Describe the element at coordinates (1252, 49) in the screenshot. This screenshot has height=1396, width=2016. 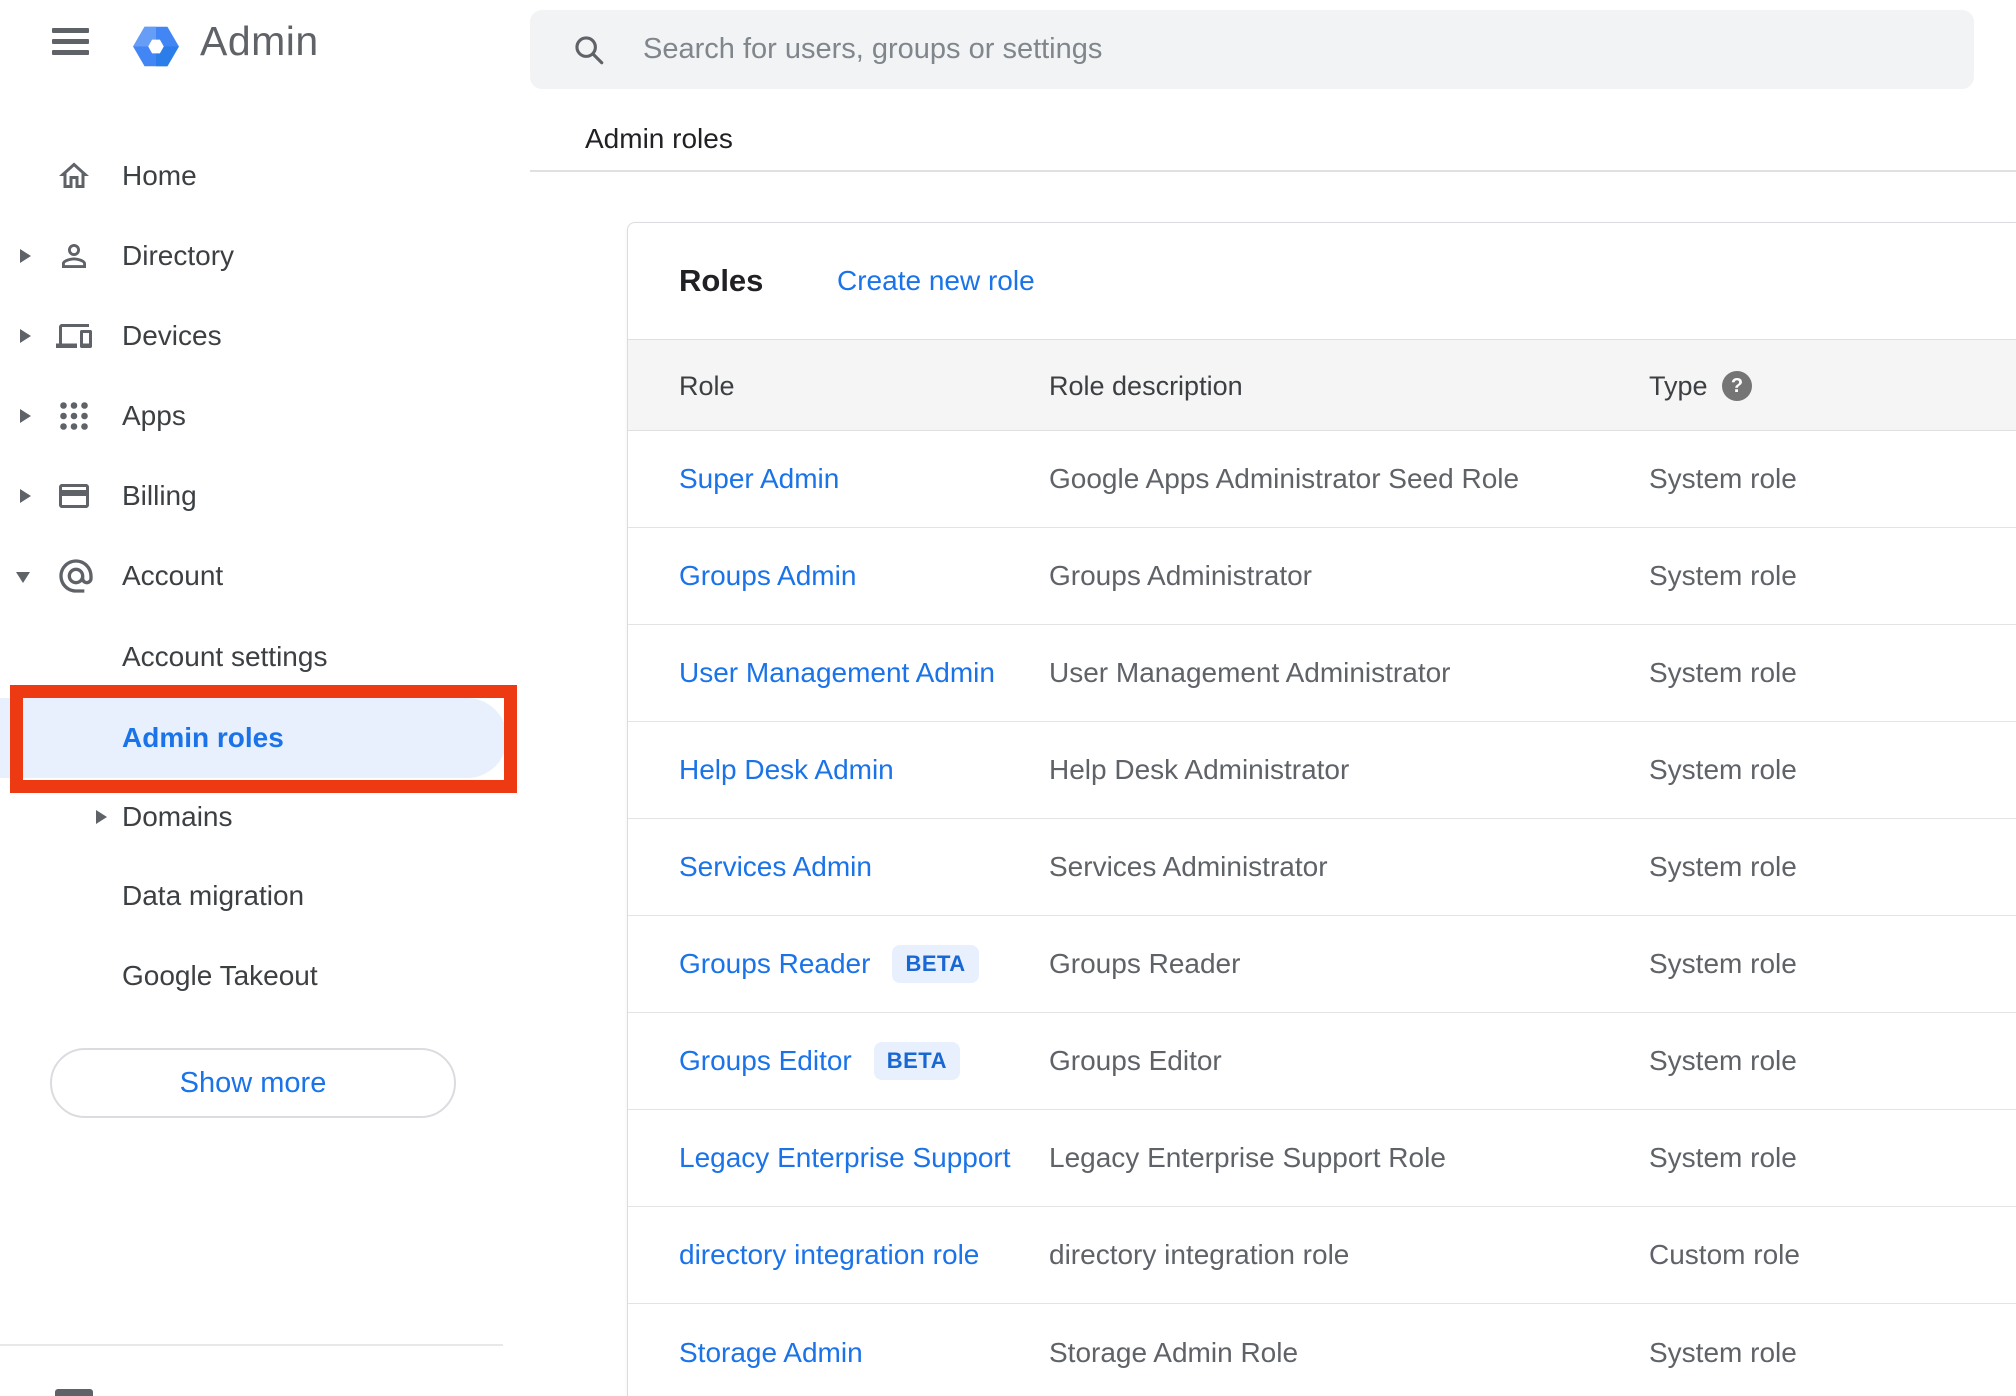
I see `search-bar: Search for users, groups or settings` at that location.